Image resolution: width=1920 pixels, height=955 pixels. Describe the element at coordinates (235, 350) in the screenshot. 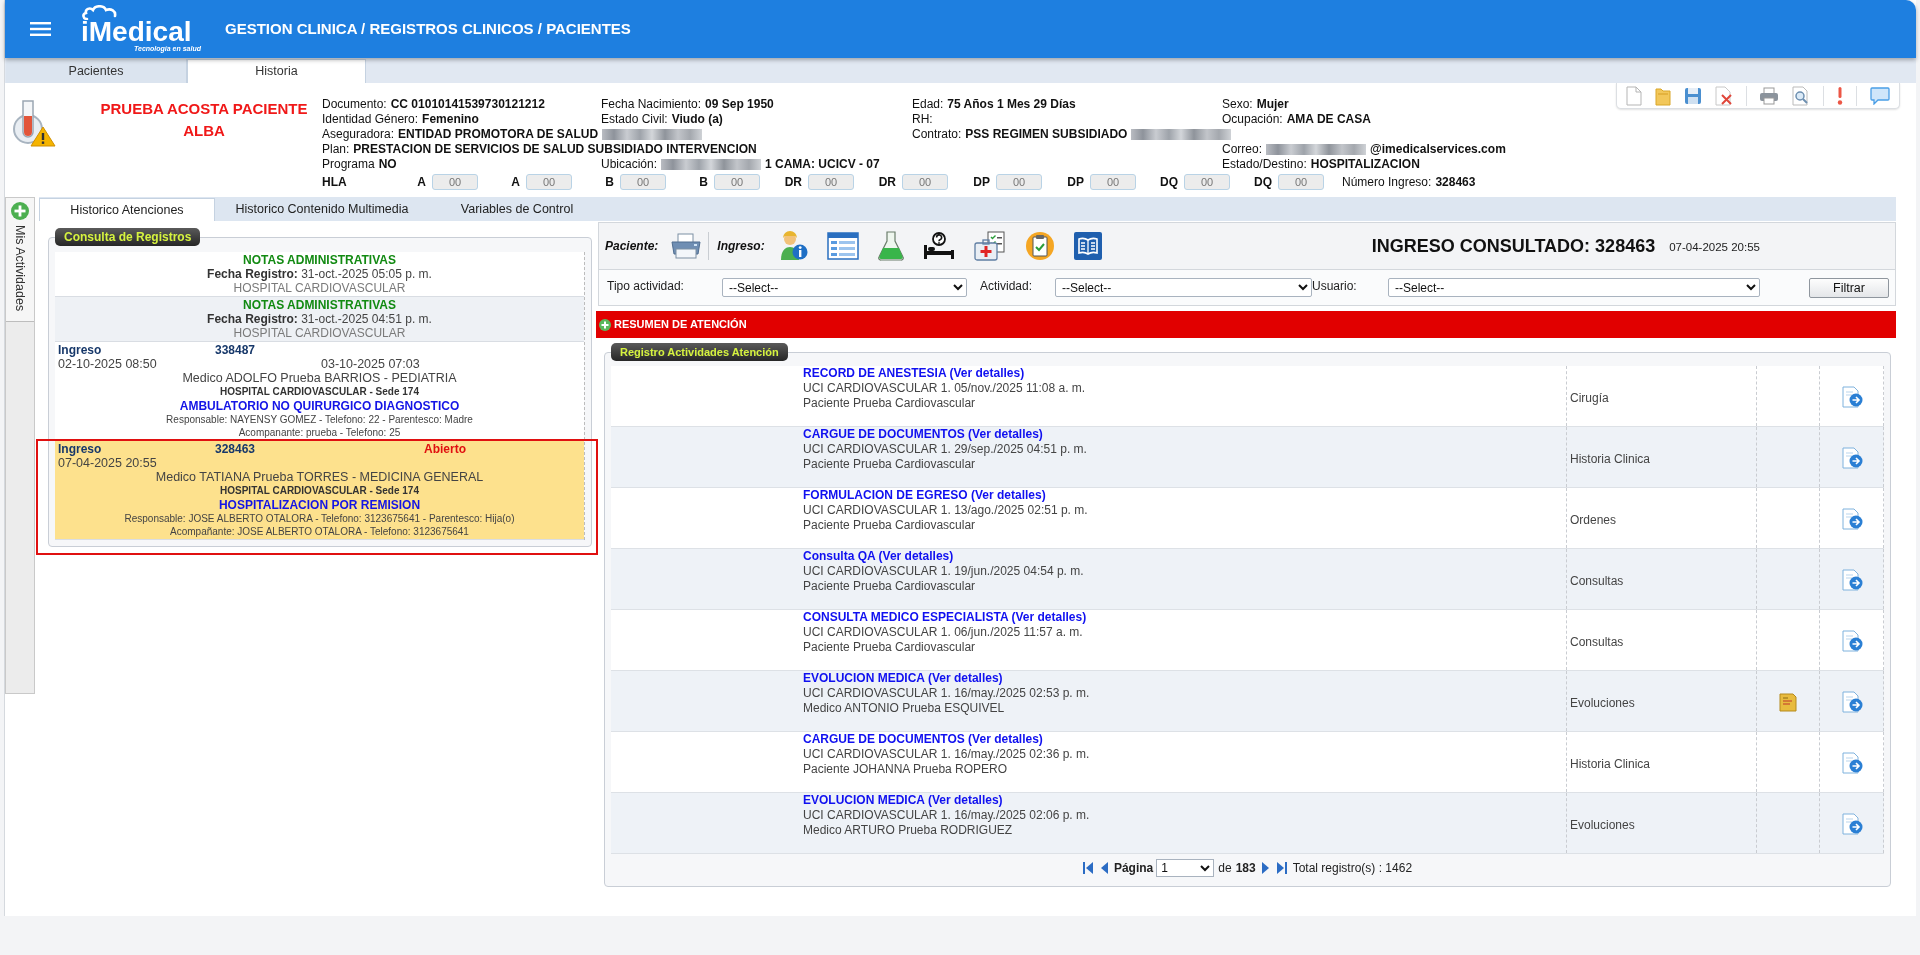

I see `record-number: 338487` at that location.